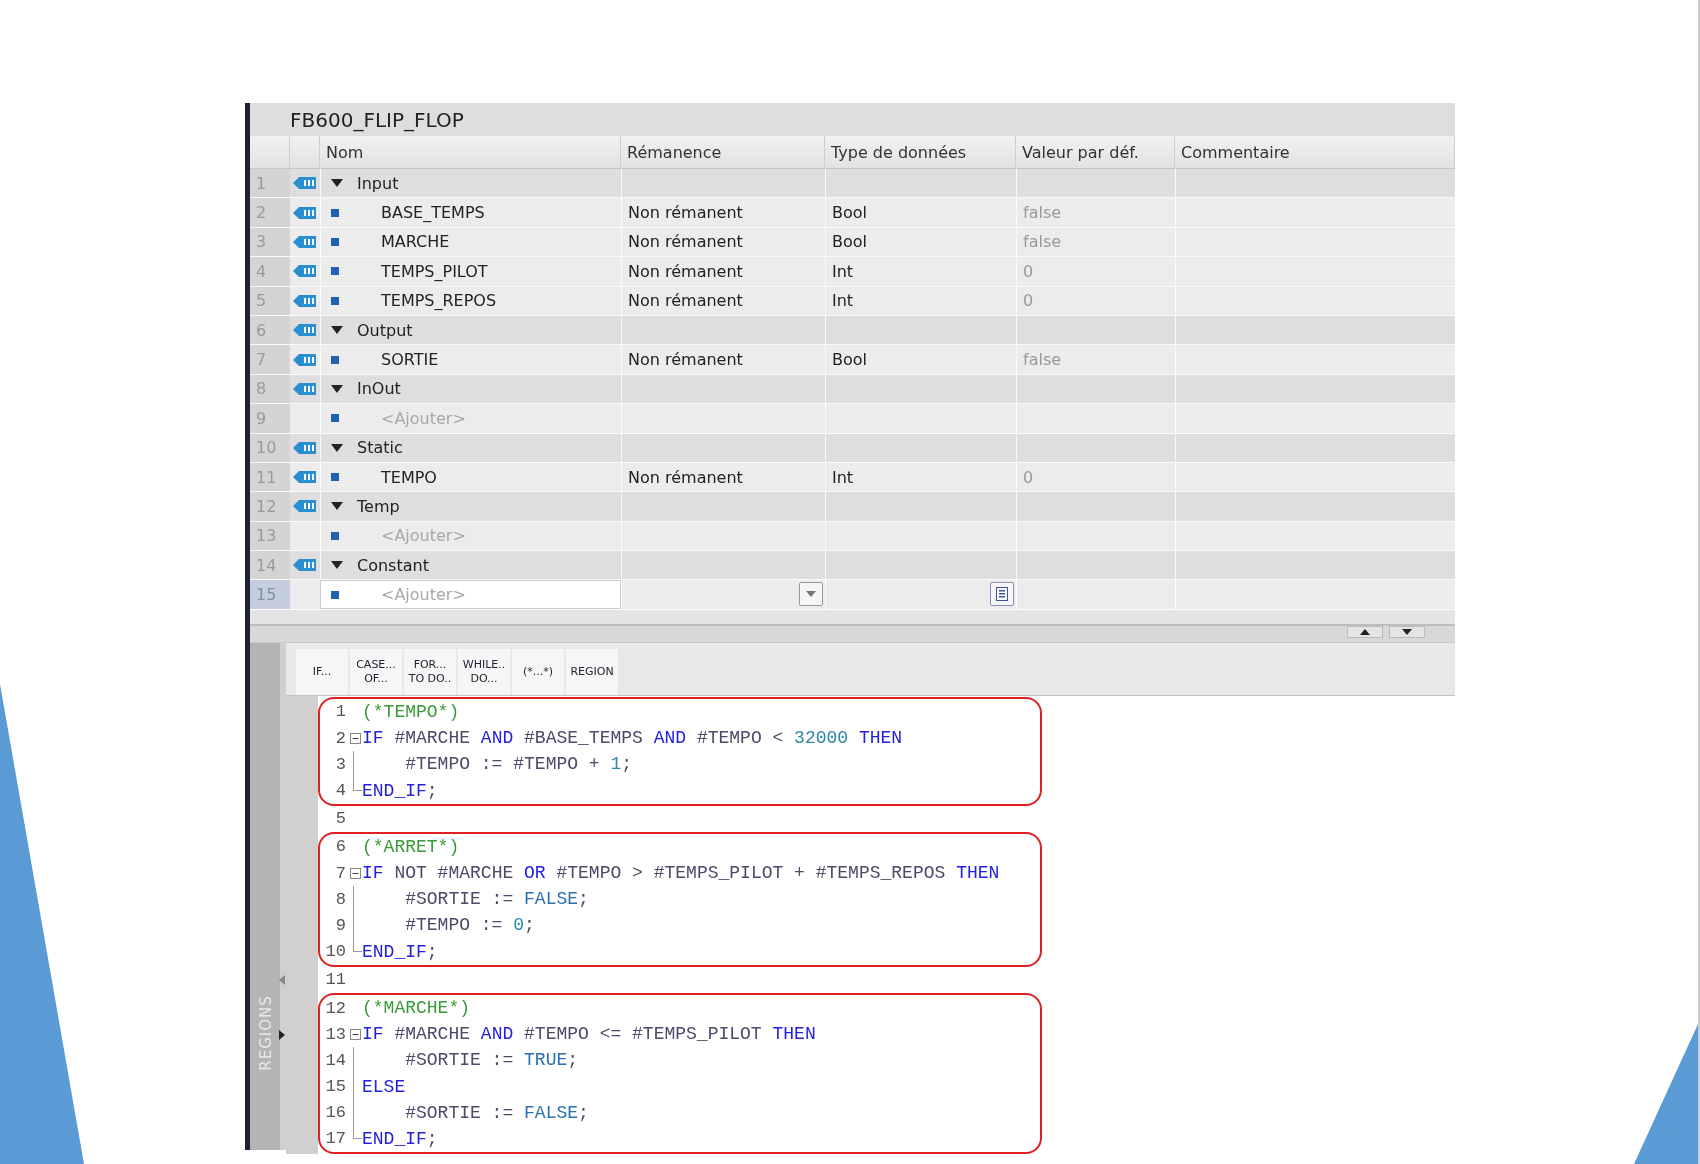 This screenshot has width=1700, height=1164. Describe the element at coordinates (518, 764) in the screenshot. I see `code-line: #TEMPO := #TEMPO + 1;` at that location.